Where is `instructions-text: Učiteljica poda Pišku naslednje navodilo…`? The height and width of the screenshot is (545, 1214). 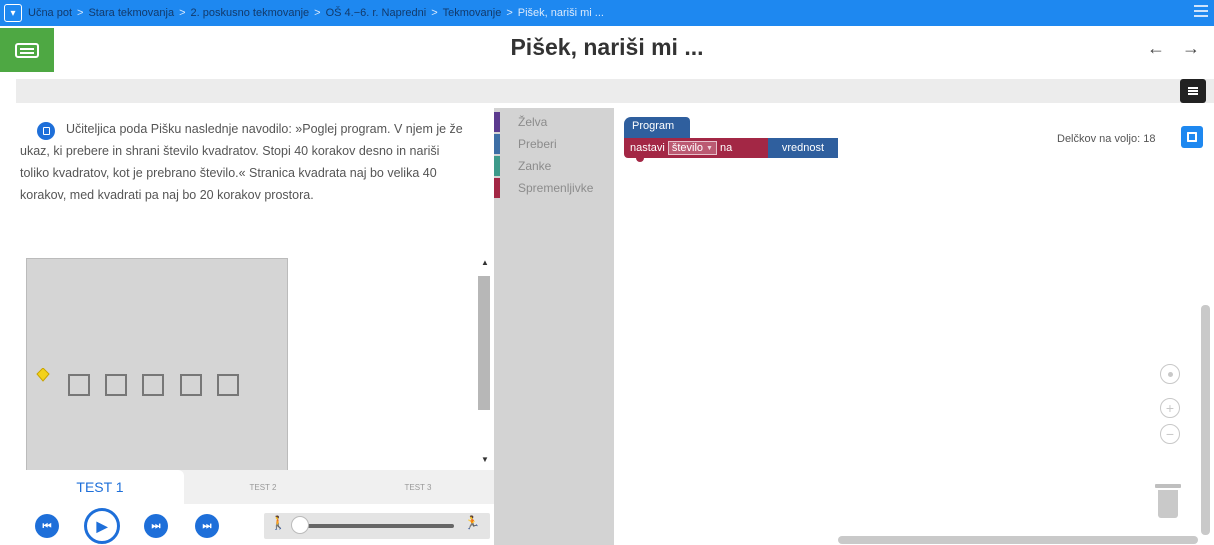
instructions-text: Učiteljica poda Pišku naslednje navodilo… is located at coordinates (241, 162).